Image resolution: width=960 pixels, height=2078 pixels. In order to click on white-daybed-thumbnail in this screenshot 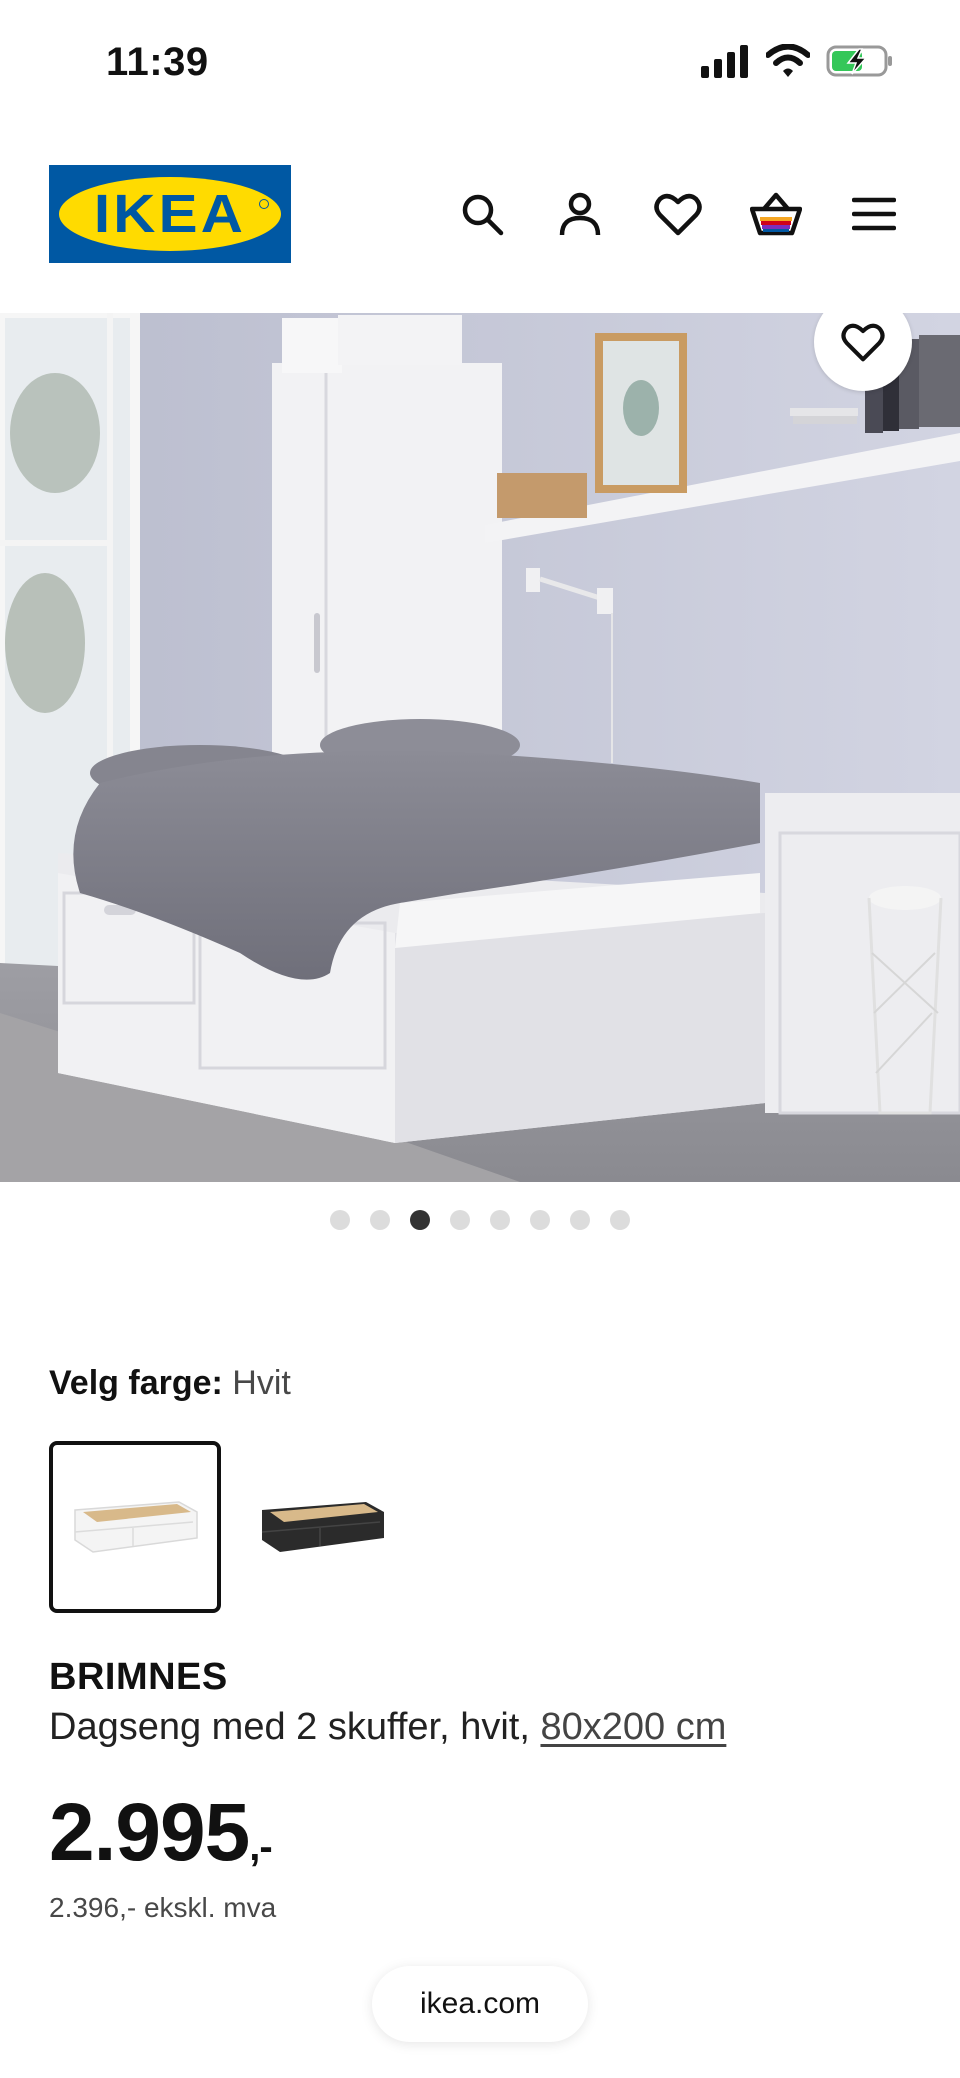, I will do `click(136, 1527)`.